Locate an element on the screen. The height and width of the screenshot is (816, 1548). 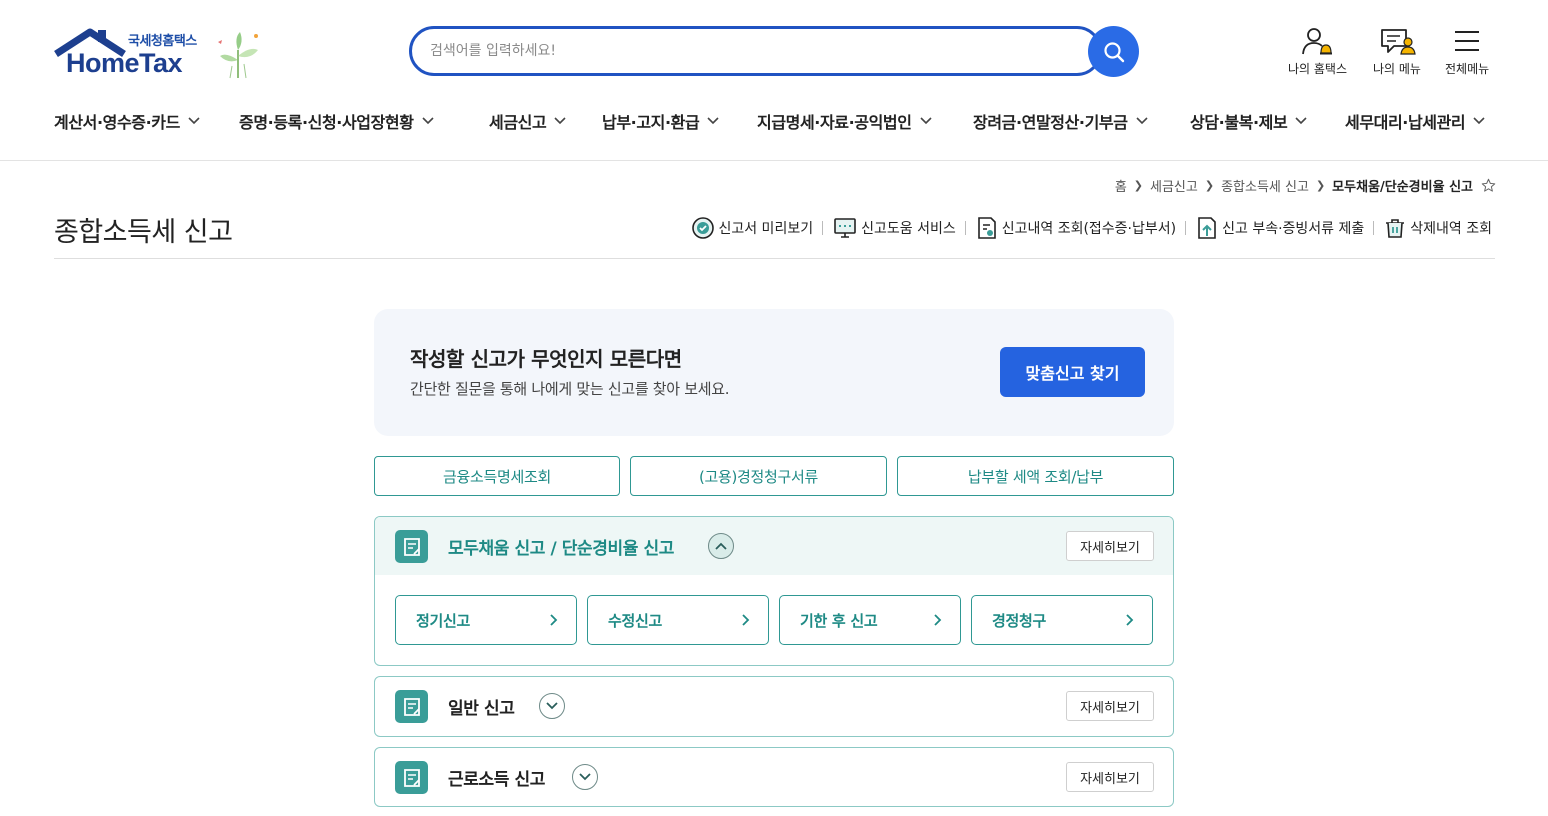
accordion-title: 모두채움 신고 / 단순경비율 신고 is located at coordinates (561, 549).